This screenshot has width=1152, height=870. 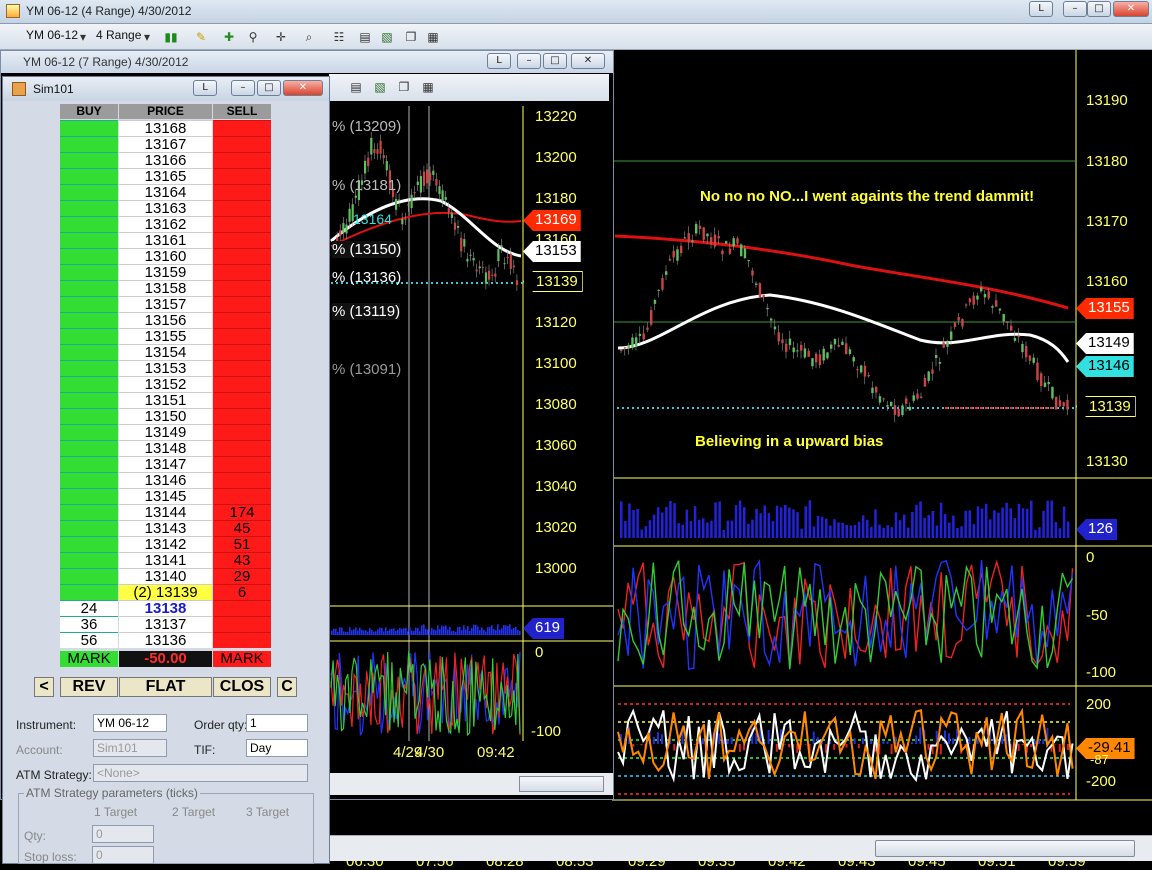 What do you see at coordinates (303, 88) in the screenshot?
I see `close-button: ✕` at bounding box center [303, 88].